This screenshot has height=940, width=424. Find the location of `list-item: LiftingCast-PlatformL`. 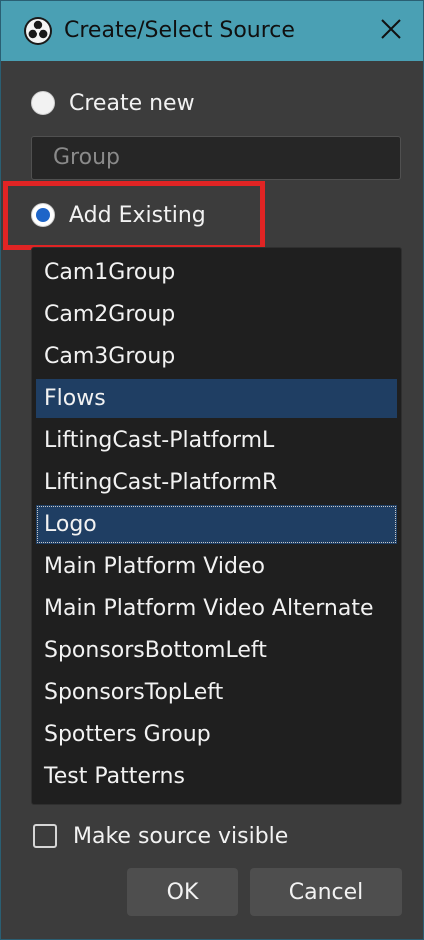

list-item: LiftingCast-PlatformL is located at coordinates (216, 440).